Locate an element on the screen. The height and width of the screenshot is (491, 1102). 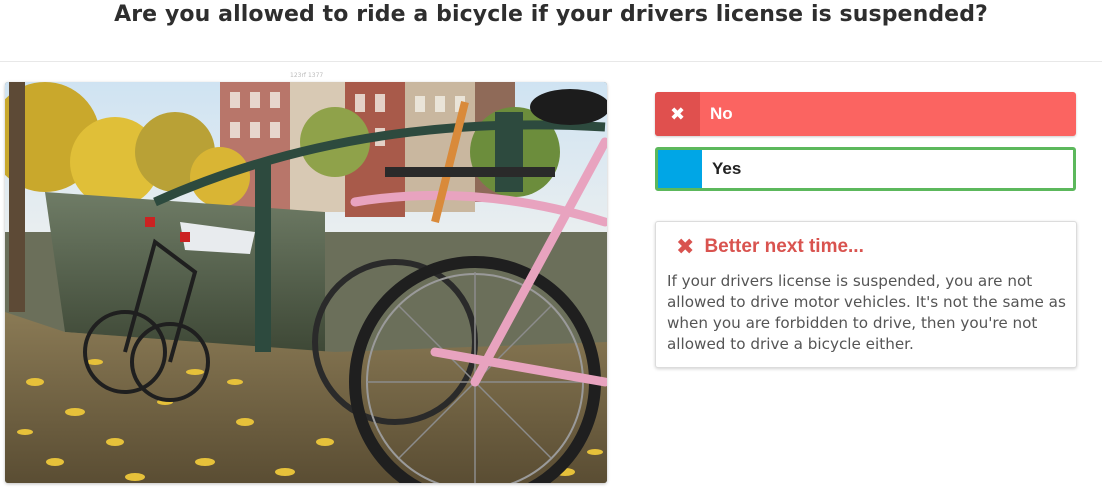
answer-label: Yes is located at coordinates (727, 168).